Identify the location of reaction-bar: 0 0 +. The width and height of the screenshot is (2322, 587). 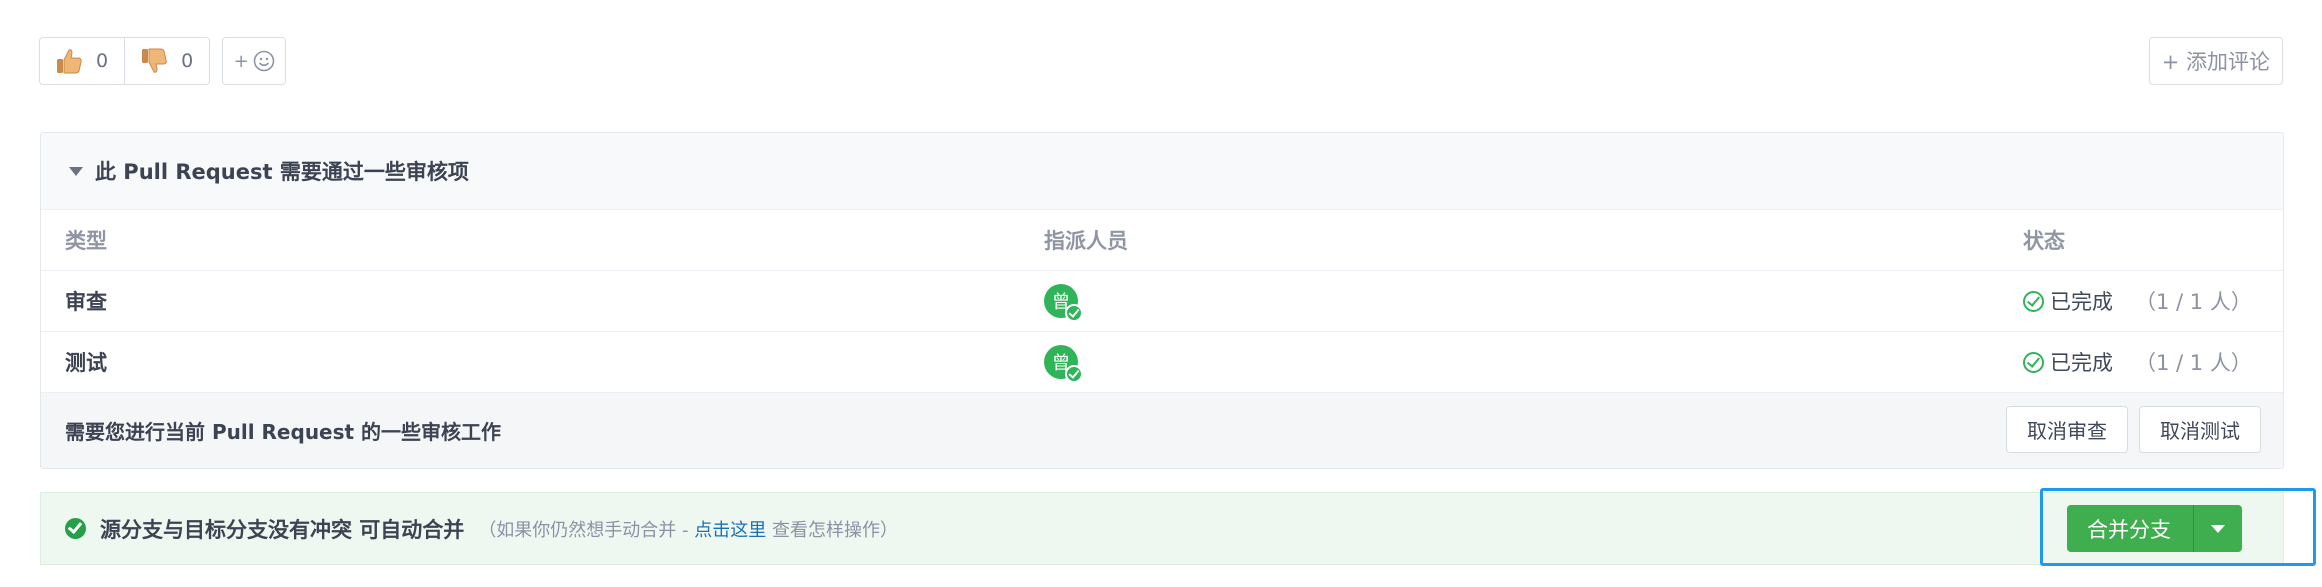
(163, 61).